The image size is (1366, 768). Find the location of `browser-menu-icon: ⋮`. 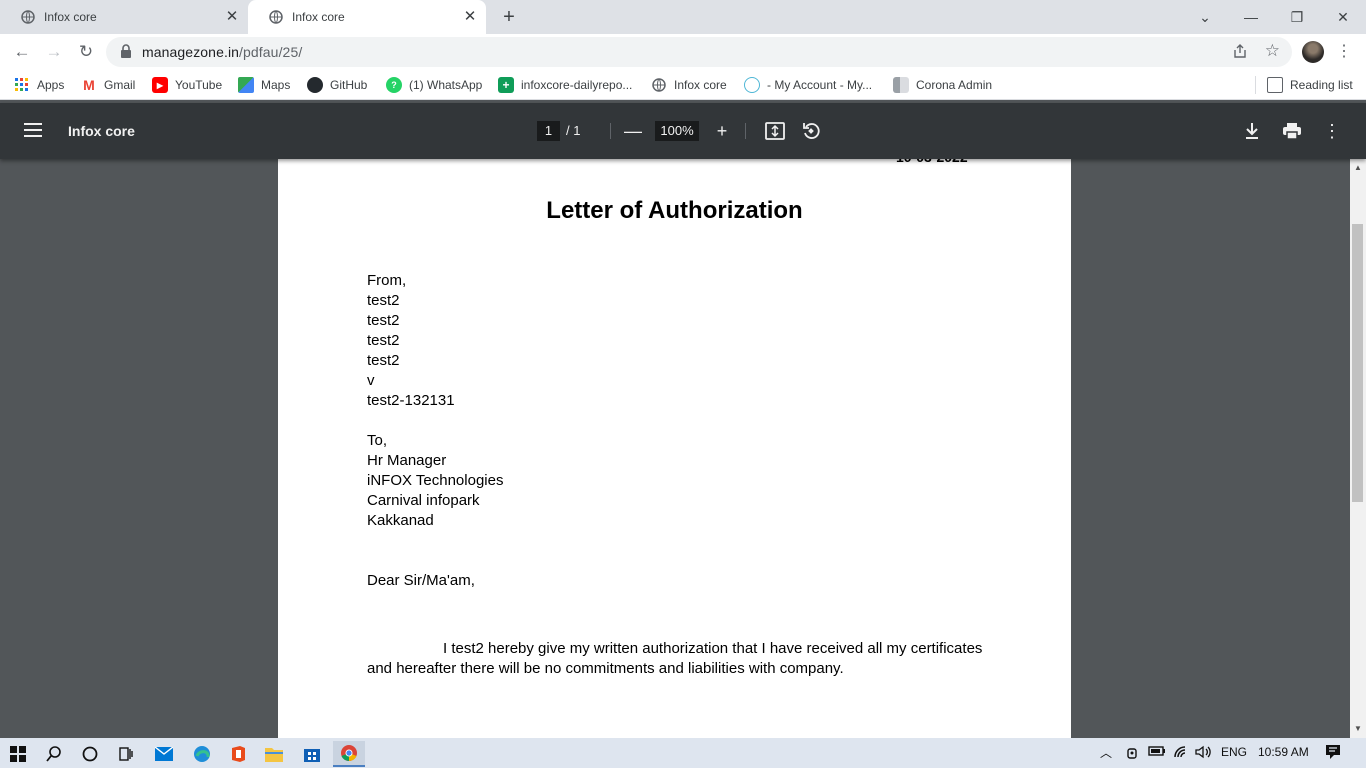

browser-menu-icon: ⋮ is located at coordinates (1344, 52).